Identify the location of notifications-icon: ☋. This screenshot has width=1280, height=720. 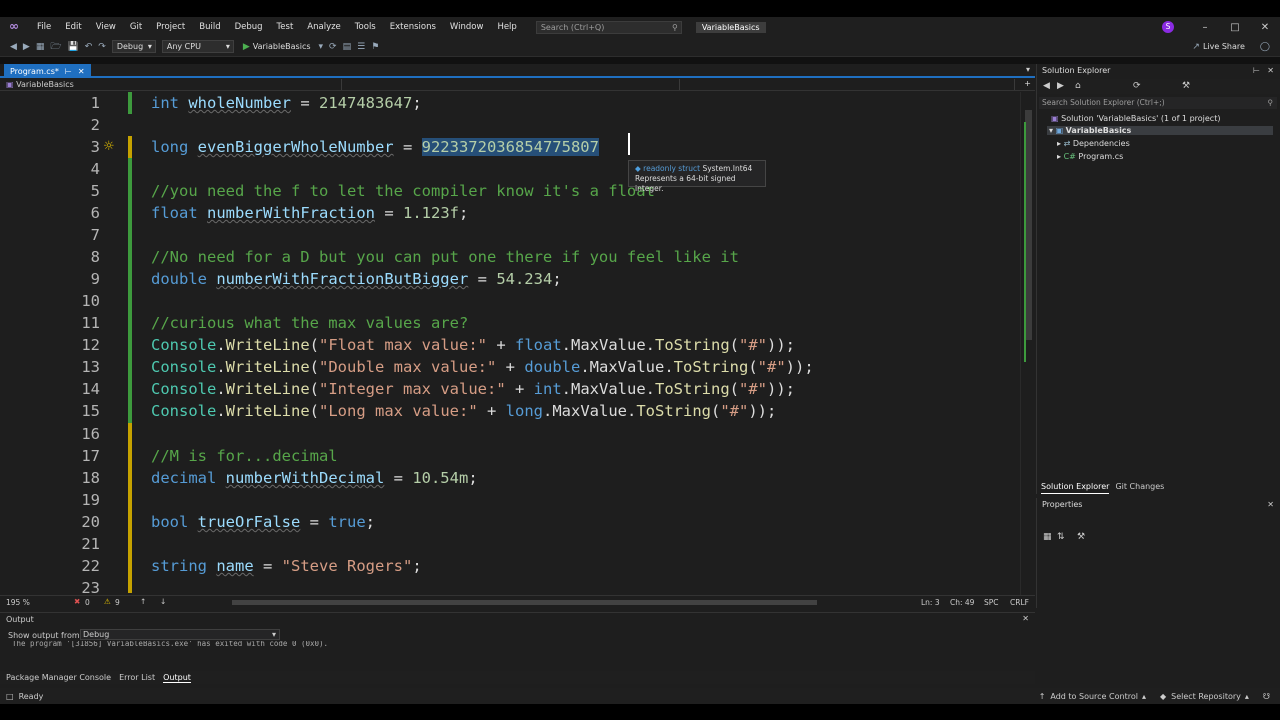
(1266, 696).